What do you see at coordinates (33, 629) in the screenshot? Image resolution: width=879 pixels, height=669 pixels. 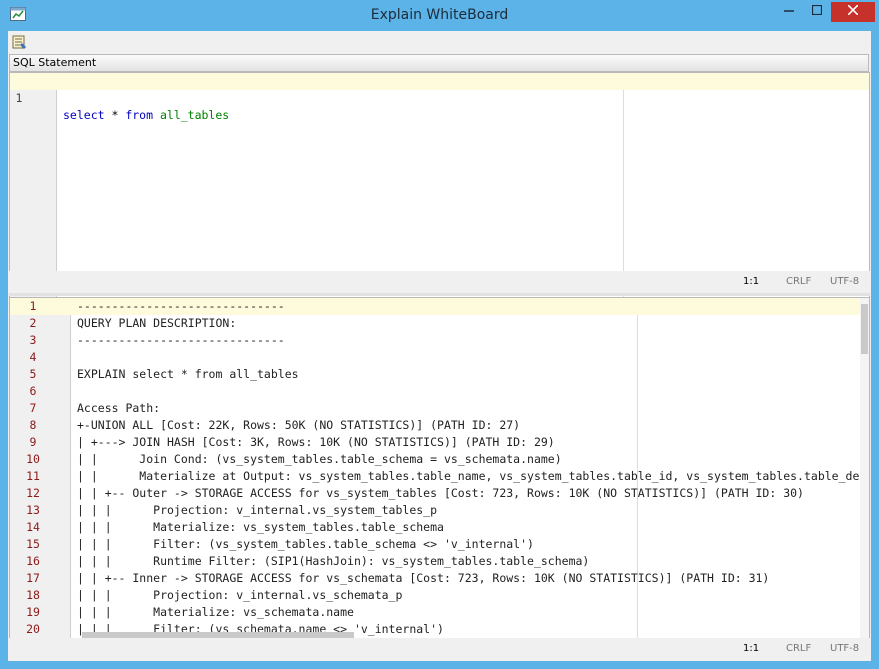 I see `line-number: 20` at bounding box center [33, 629].